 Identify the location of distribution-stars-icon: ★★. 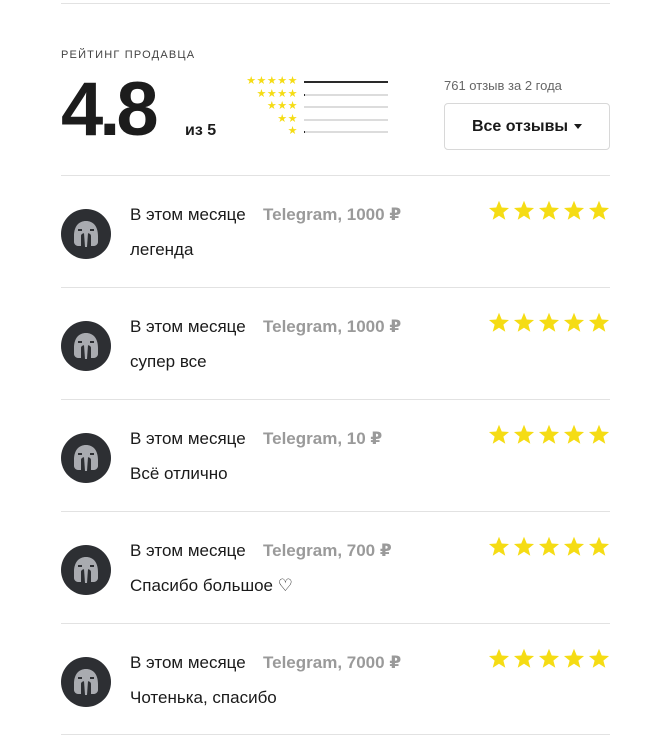
(287, 118).